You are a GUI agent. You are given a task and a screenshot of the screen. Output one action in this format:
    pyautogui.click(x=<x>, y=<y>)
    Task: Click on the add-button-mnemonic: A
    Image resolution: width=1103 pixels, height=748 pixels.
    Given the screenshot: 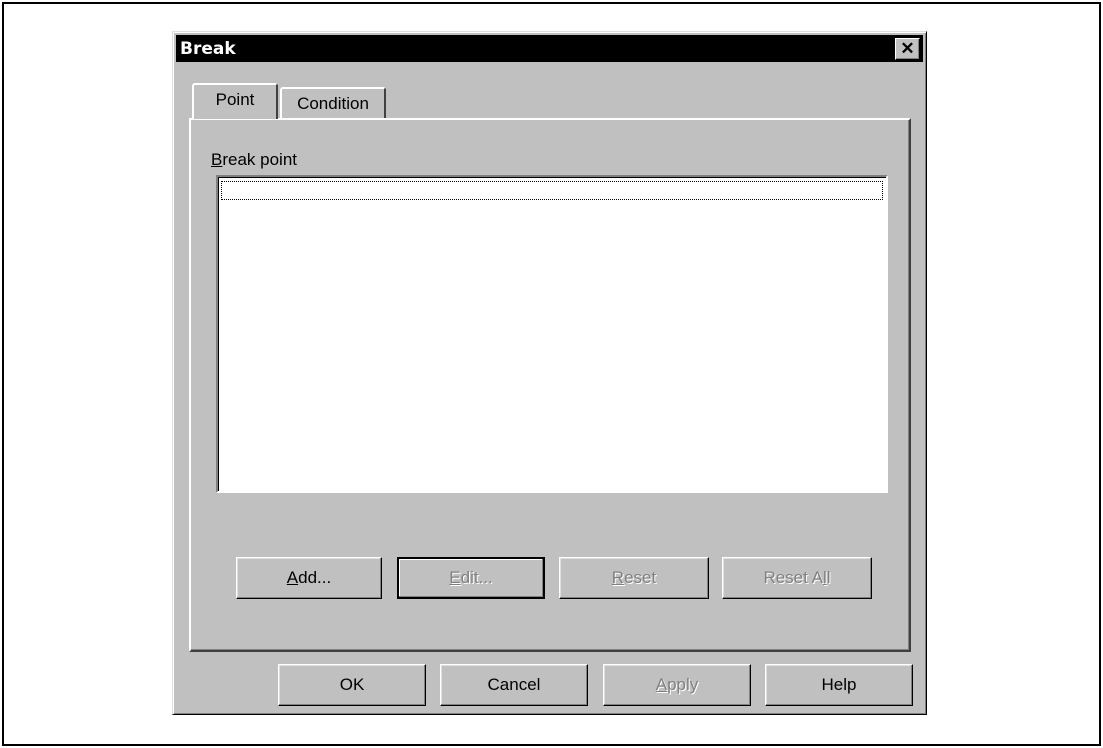 What is the action you would take?
    pyautogui.click(x=292, y=577)
    